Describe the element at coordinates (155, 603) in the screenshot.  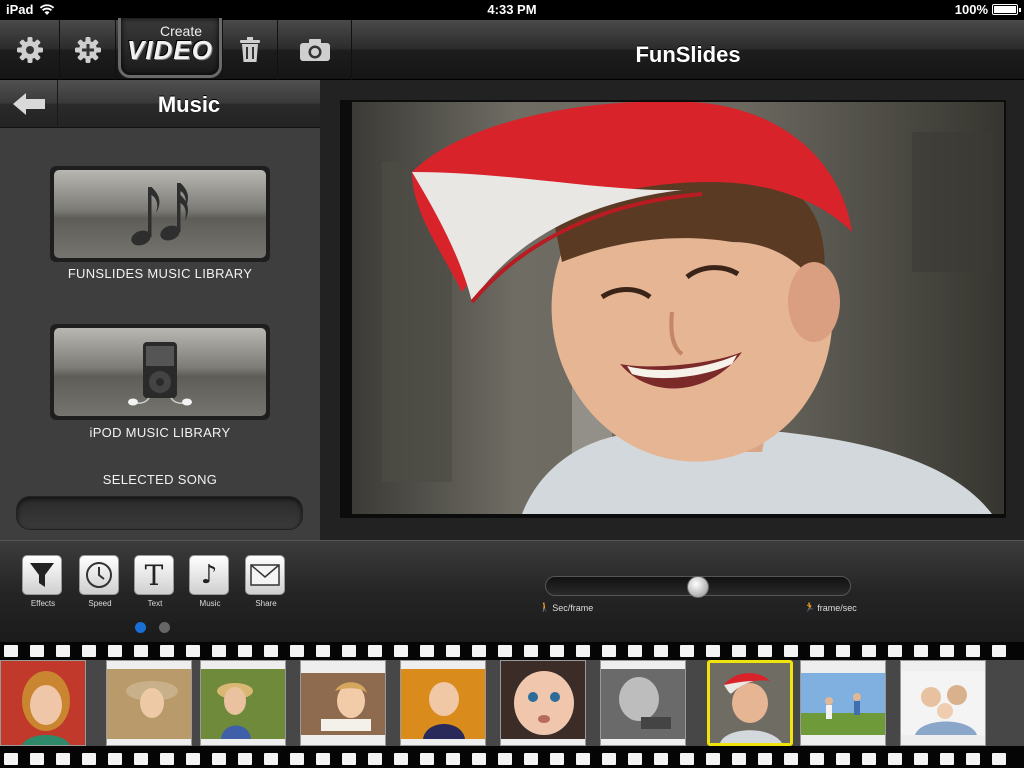
I see `text-label: Text` at that location.